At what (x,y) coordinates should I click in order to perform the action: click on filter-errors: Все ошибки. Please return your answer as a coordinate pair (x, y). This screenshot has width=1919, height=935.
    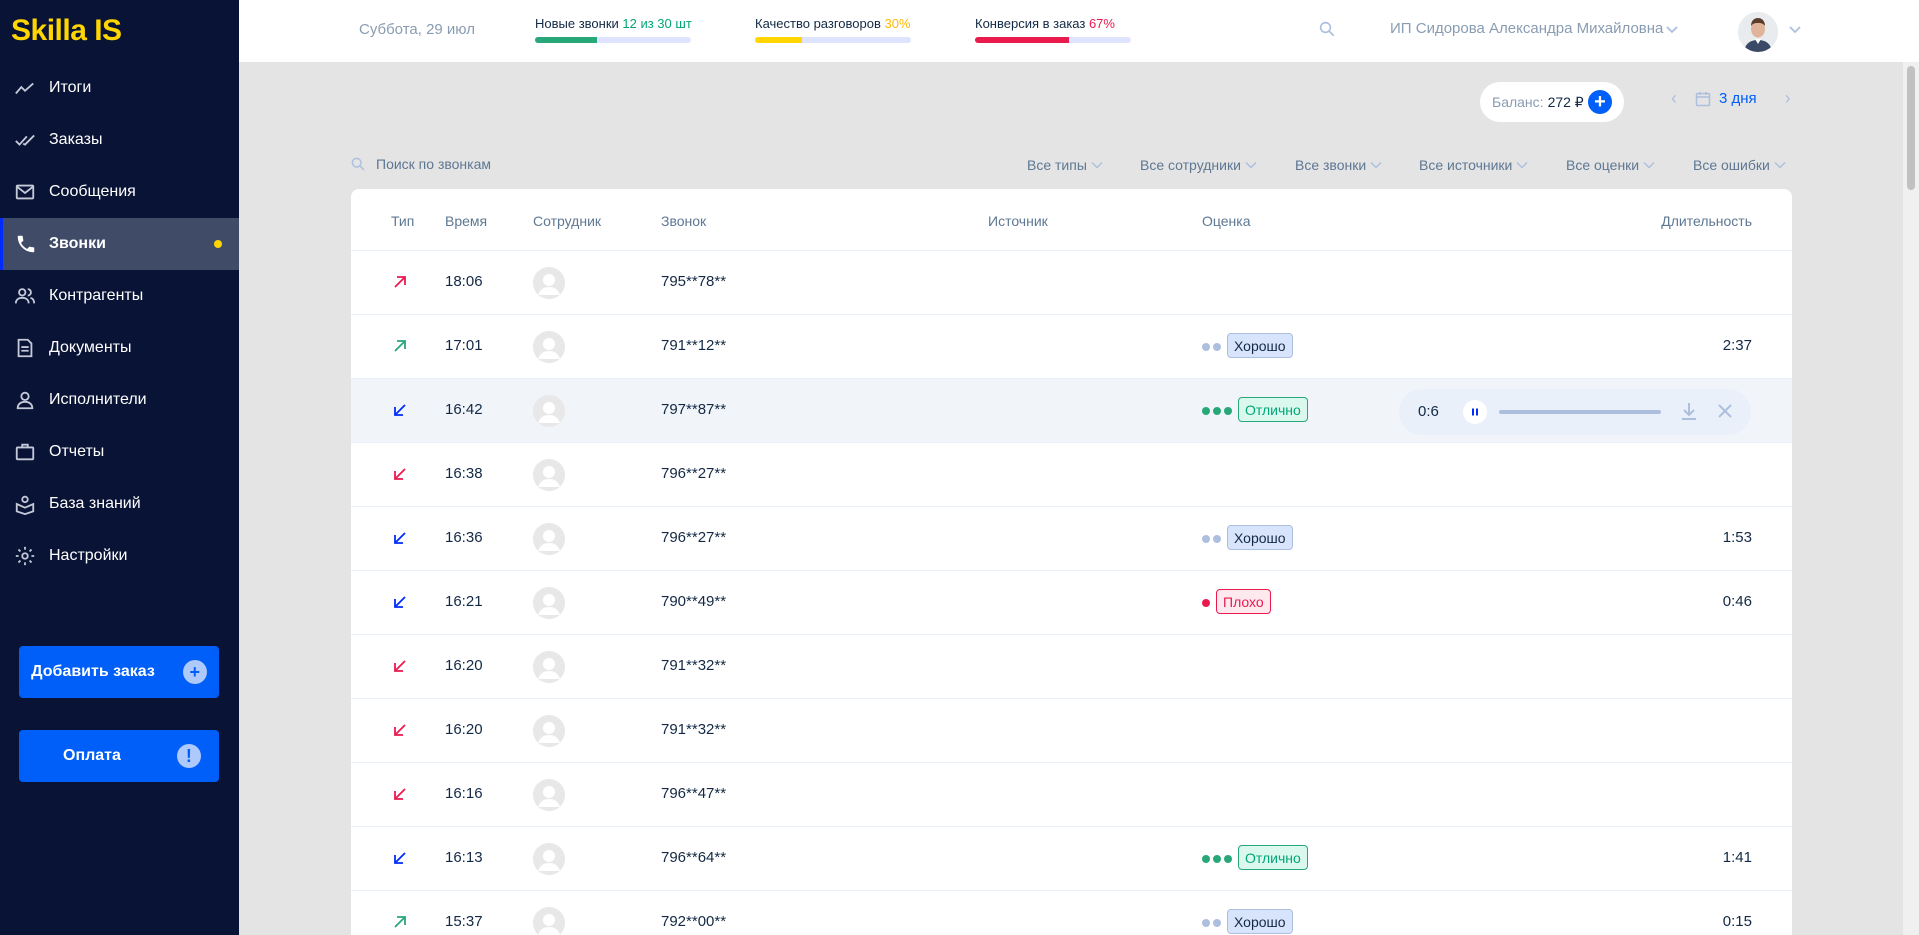
    Looking at the image, I should click on (1739, 165).